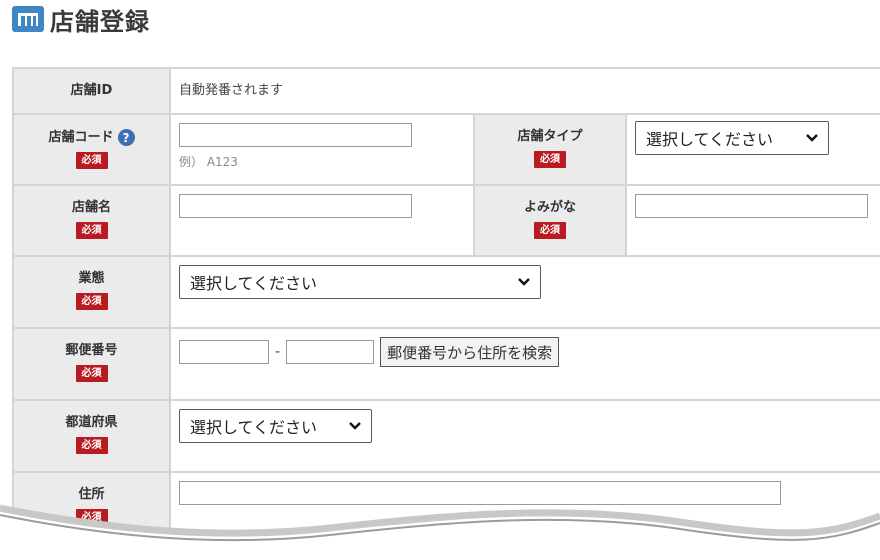 This screenshot has width=880, height=560. I want to click on postal-code-second-input, so click(330, 352).